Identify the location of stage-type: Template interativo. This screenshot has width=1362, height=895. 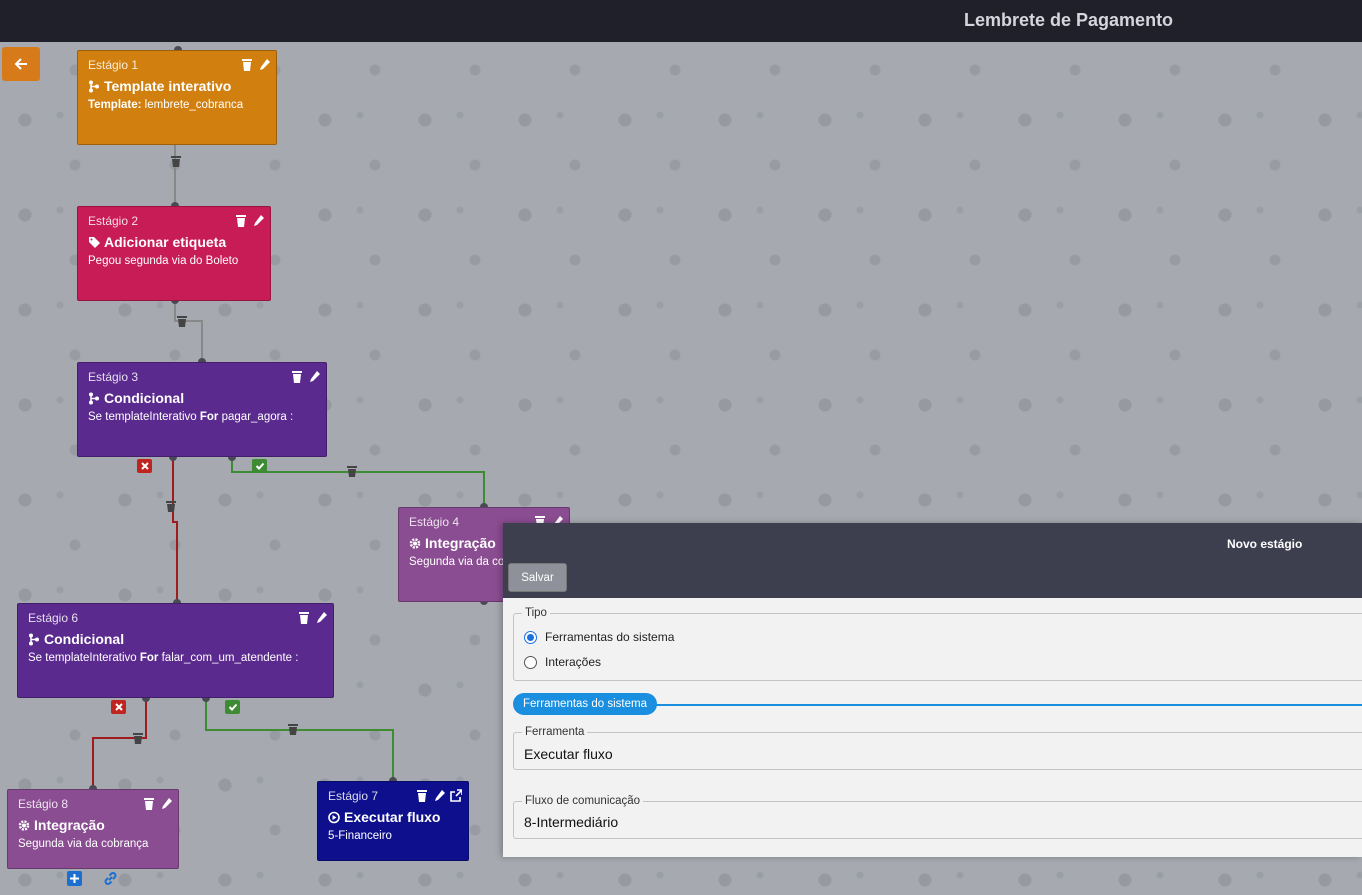
(177, 86).